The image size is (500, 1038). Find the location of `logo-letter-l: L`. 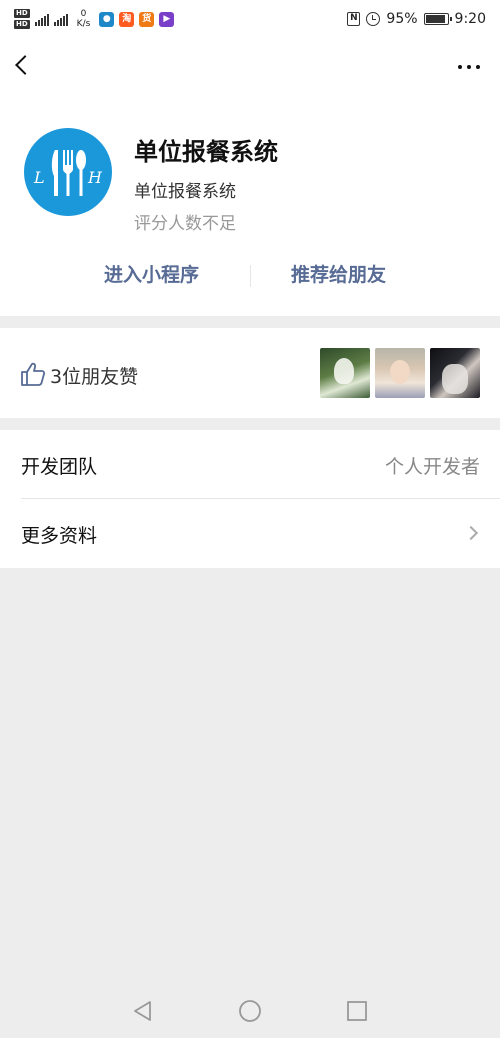

logo-letter-l: L is located at coordinates (39, 177).